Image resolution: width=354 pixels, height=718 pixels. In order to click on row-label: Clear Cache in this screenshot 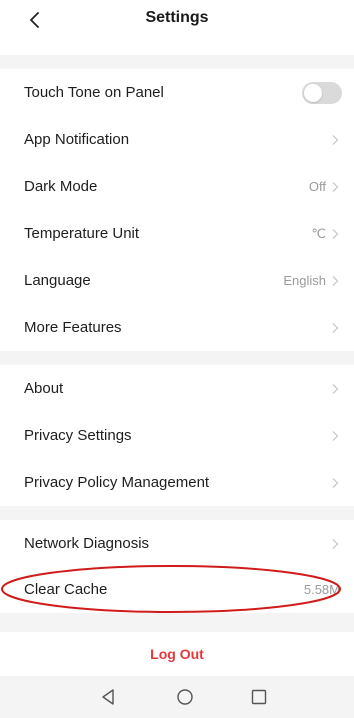, I will do `click(66, 589)`.